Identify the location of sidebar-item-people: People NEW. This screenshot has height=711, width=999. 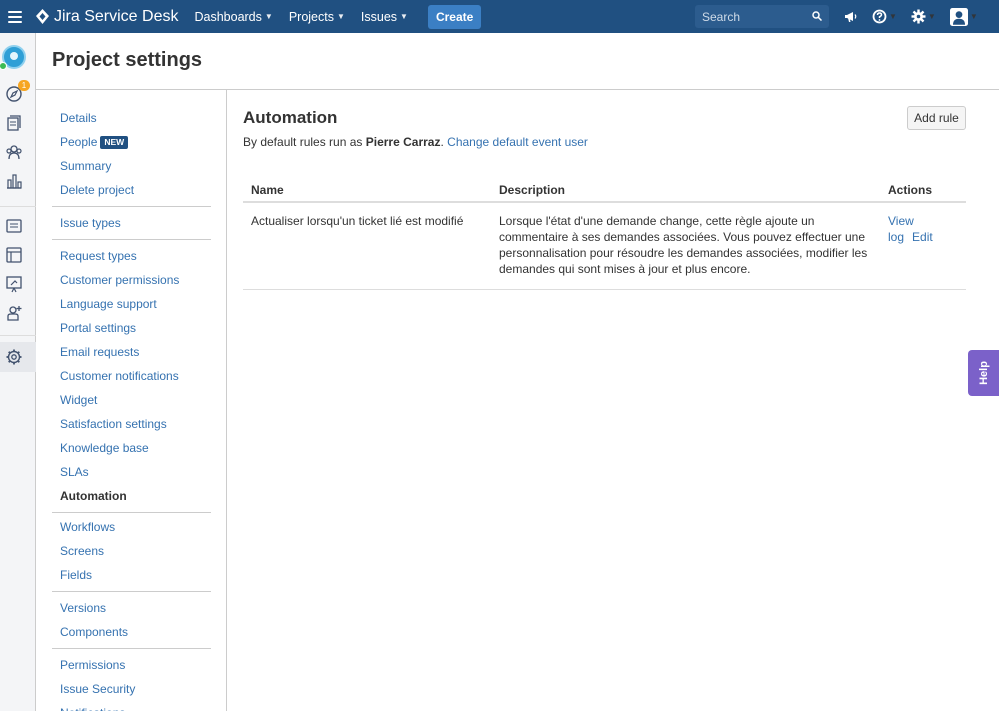
(131, 142).